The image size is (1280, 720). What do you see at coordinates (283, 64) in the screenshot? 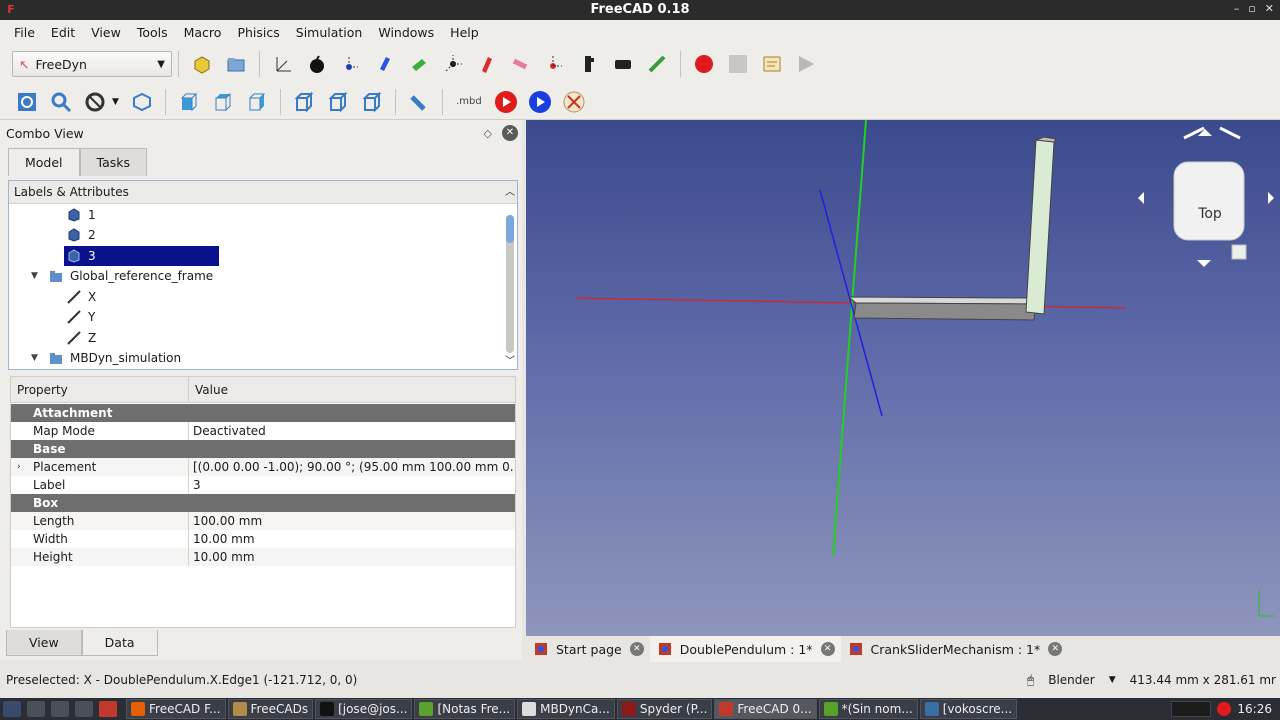
I see `reference-frame-icon` at bounding box center [283, 64].